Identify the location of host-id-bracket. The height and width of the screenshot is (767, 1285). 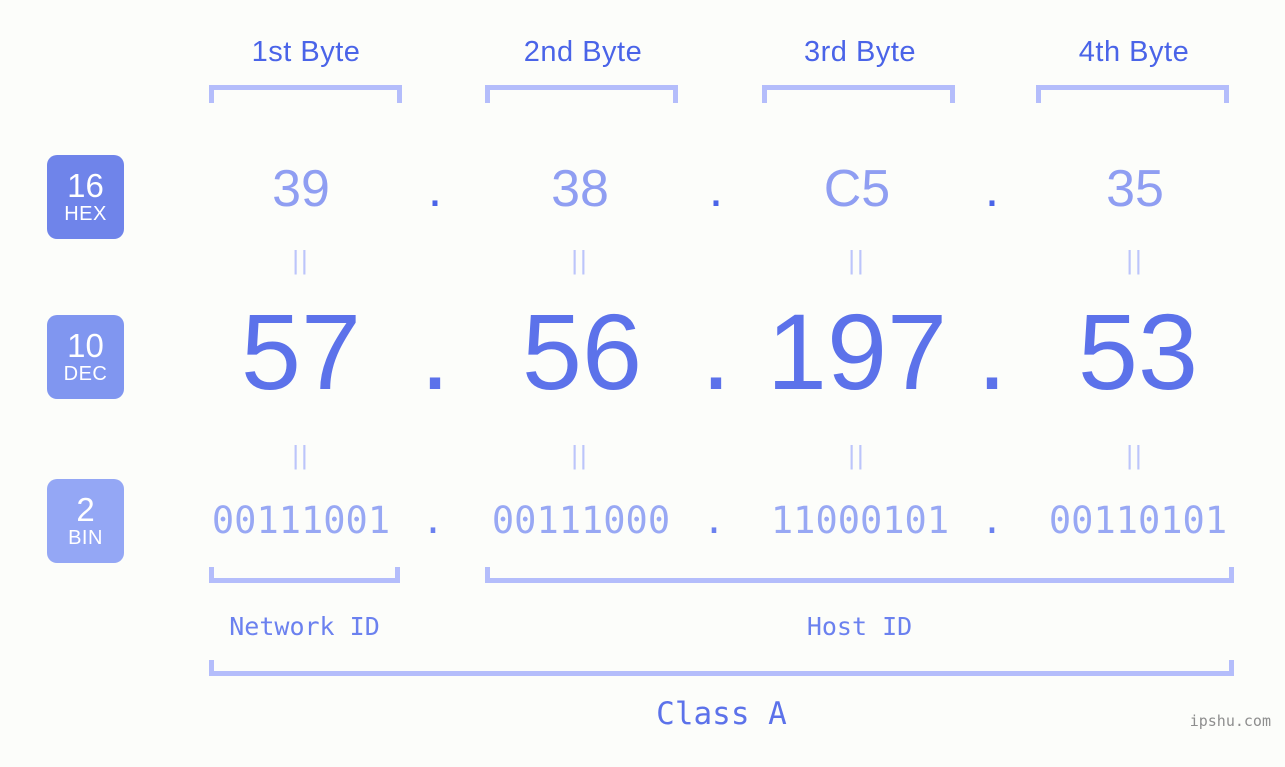
(859, 575).